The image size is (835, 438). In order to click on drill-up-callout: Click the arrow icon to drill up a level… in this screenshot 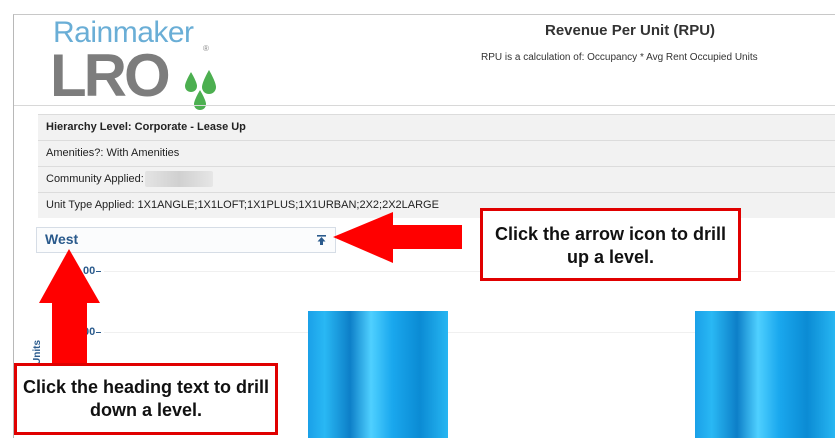, I will do `click(610, 244)`.